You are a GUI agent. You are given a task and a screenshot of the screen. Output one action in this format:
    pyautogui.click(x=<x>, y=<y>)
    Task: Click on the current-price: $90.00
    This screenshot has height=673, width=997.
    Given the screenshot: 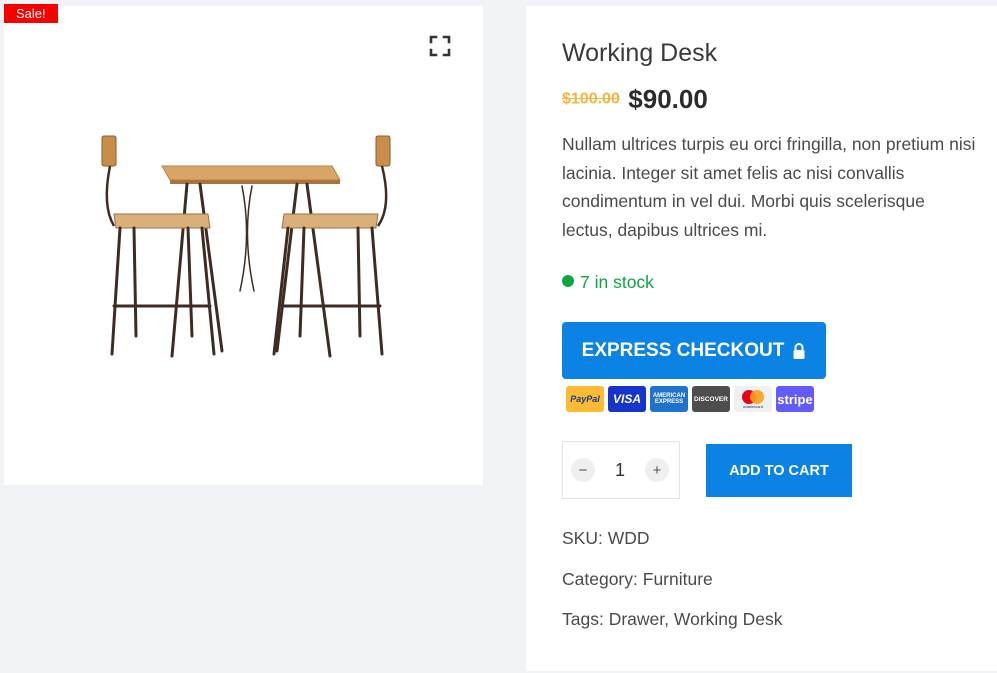 What is the action you would take?
    pyautogui.click(x=668, y=99)
    